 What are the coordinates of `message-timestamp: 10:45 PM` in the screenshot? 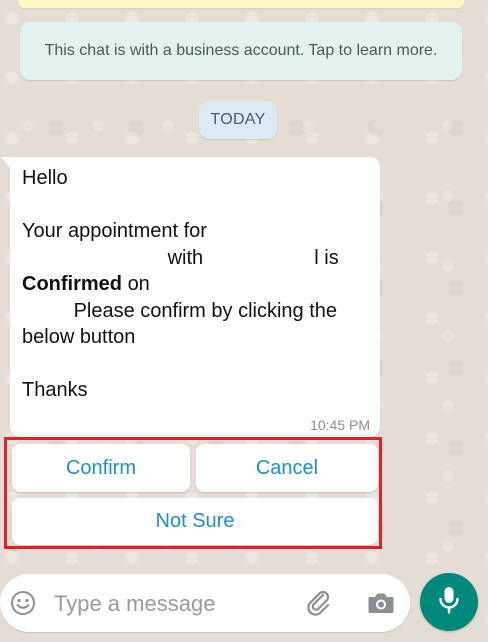 It's located at (340, 425).